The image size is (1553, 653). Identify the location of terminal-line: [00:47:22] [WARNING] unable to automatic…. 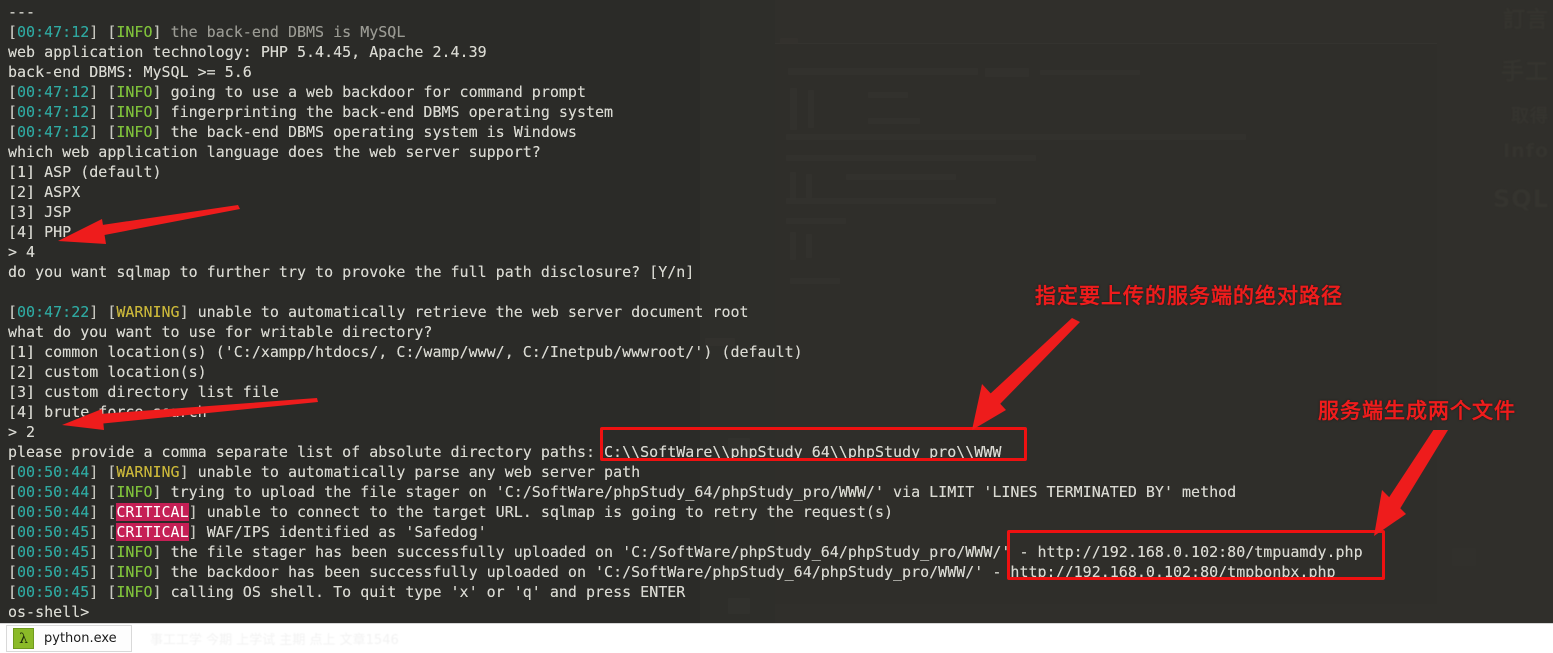
(378, 312).